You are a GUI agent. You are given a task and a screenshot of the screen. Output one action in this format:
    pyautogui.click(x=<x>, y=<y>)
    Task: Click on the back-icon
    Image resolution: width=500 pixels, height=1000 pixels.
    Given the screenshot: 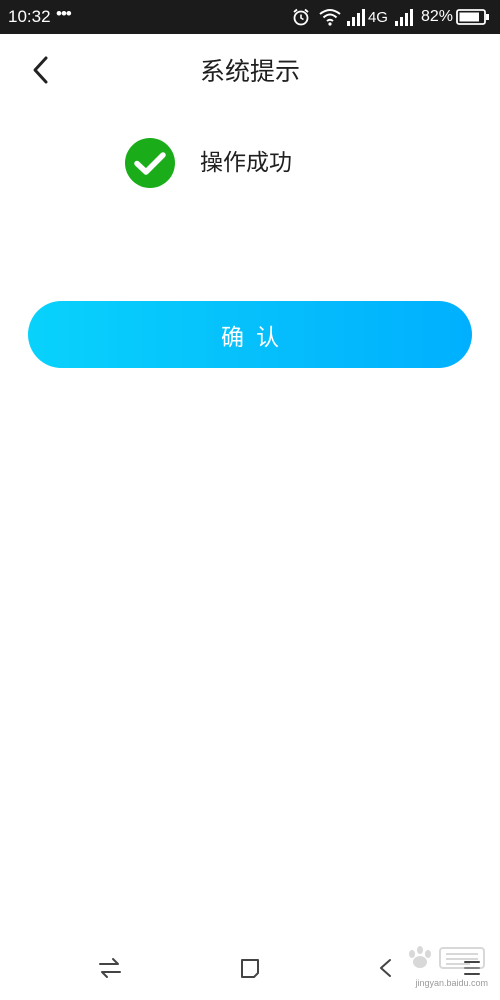 What is the action you would take?
    pyautogui.click(x=386, y=970)
    